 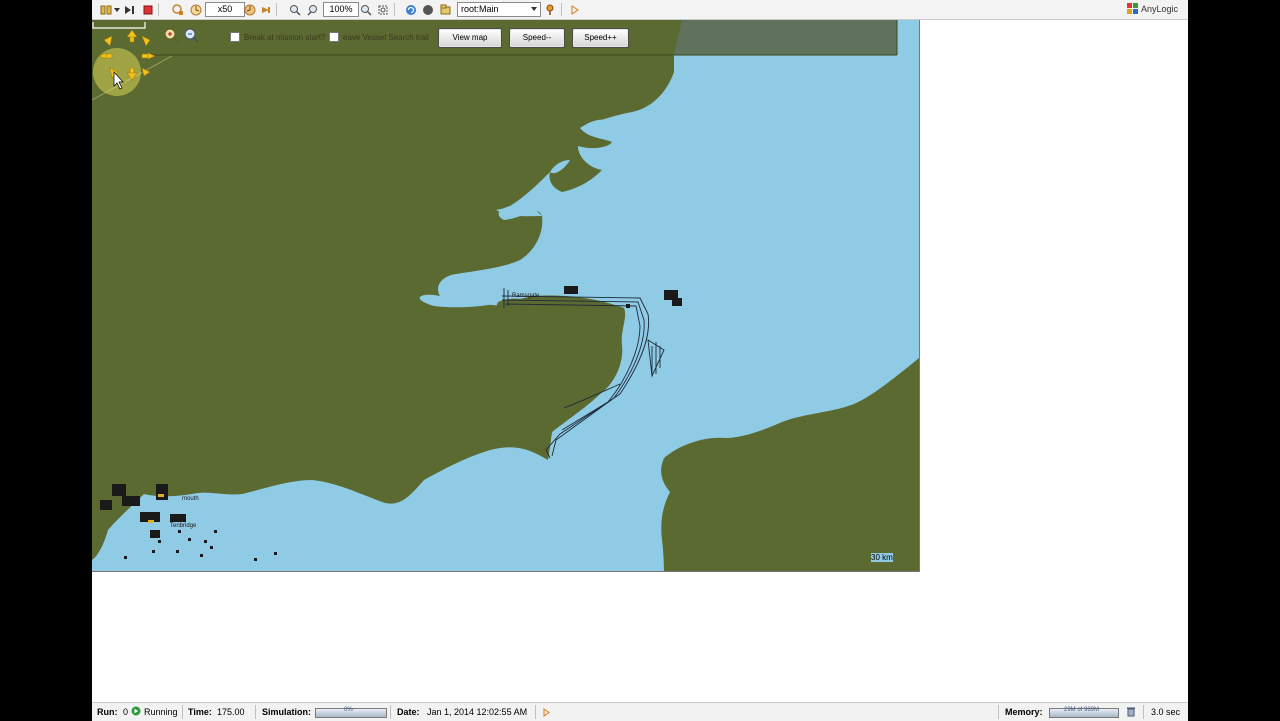 What do you see at coordinates (882, 557) in the screenshot?
I see `scale-label: 30 km` at bounding box center [882, 557].